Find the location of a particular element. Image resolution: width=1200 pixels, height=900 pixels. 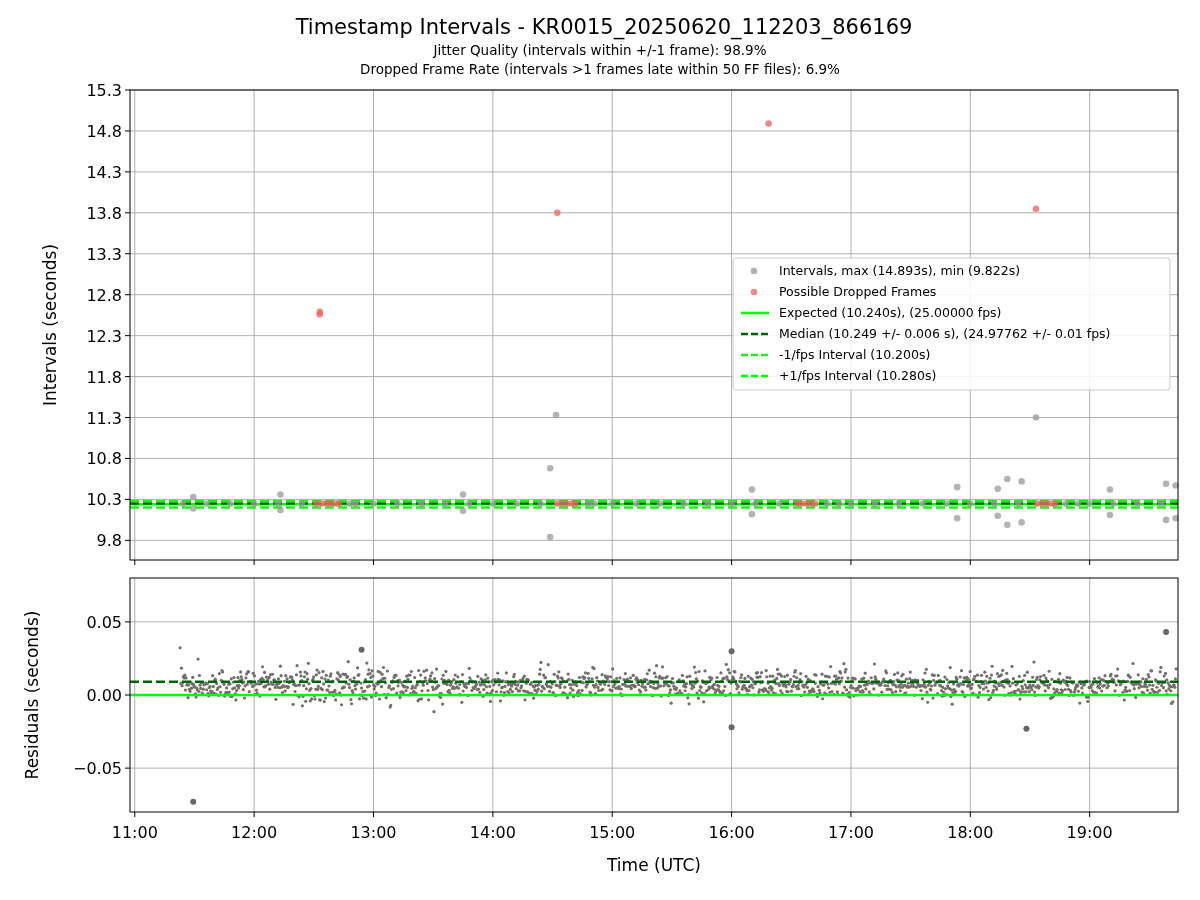

y-tick-label: 10.8 is located at coordinates (104, 459).